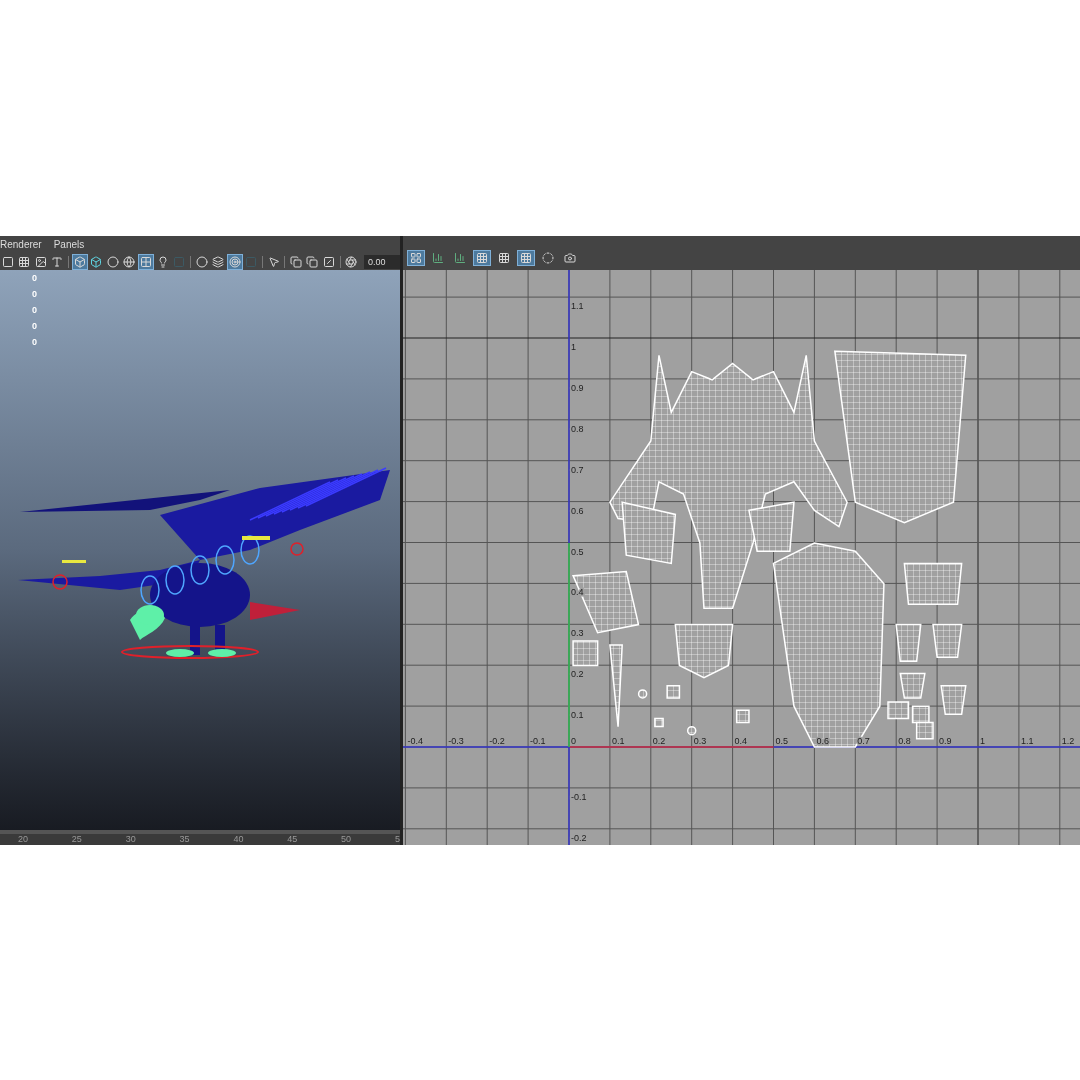  Describe the element at coordinates (945, 741) in the screenshot. I see `u-axis-label: 0.9` at that location.